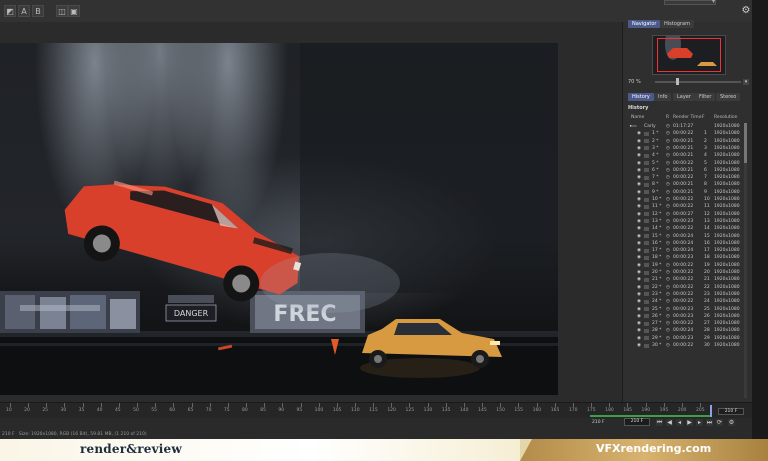 This screenshot has width=768, height=461. I want to click on history-row: ◉ 6 * ◷ 00:00:21 6 1920x1080, so click(685, 170).